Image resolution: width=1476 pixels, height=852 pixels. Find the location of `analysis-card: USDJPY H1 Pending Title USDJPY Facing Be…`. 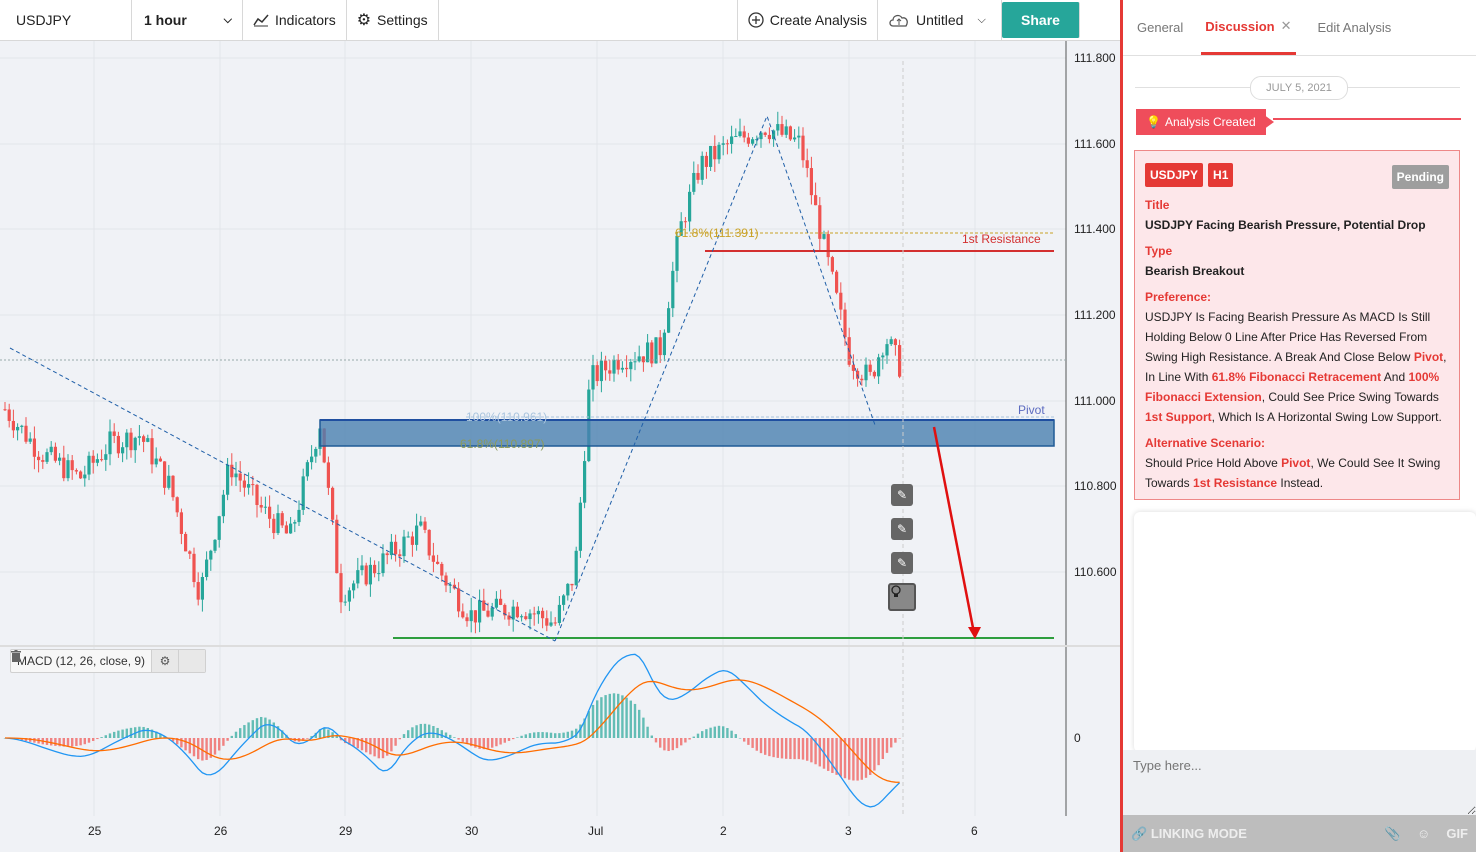

analysis-card: USDJPY H1 Pending Title USDJPY Facing Be… is located at coordinates (1297, 325).